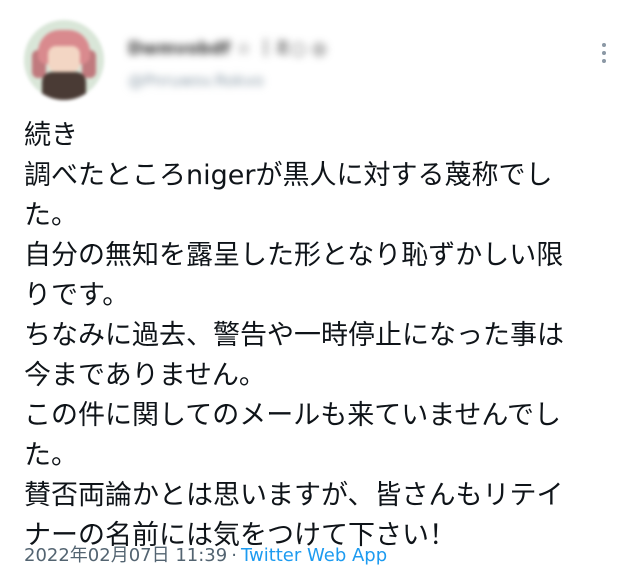 This screenshot has width=640, height=579. Describe the element at coordinates (227, 62) in the screenshot. I see `author-info: Dwmvobdf ☆ ｜ミ○ ◎ @Pnruwsv.Rokvo` at that location.